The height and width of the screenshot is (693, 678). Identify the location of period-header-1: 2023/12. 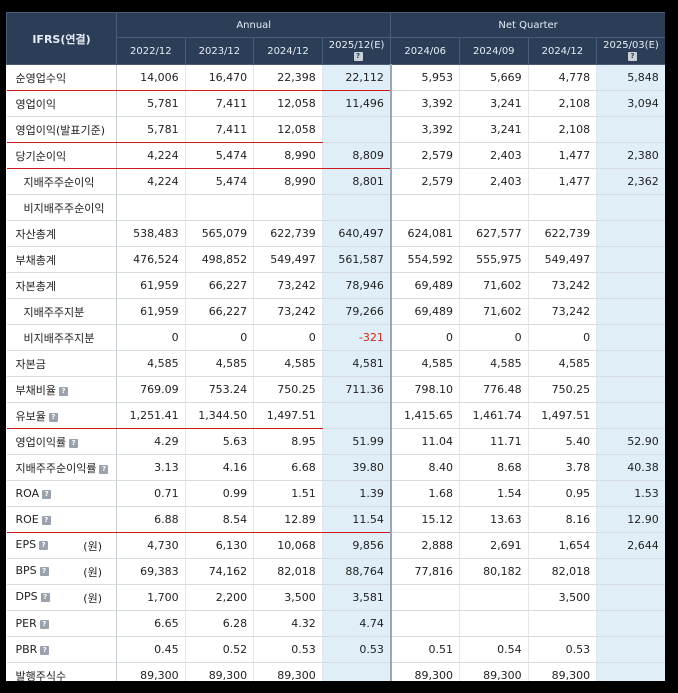
(219, 51).